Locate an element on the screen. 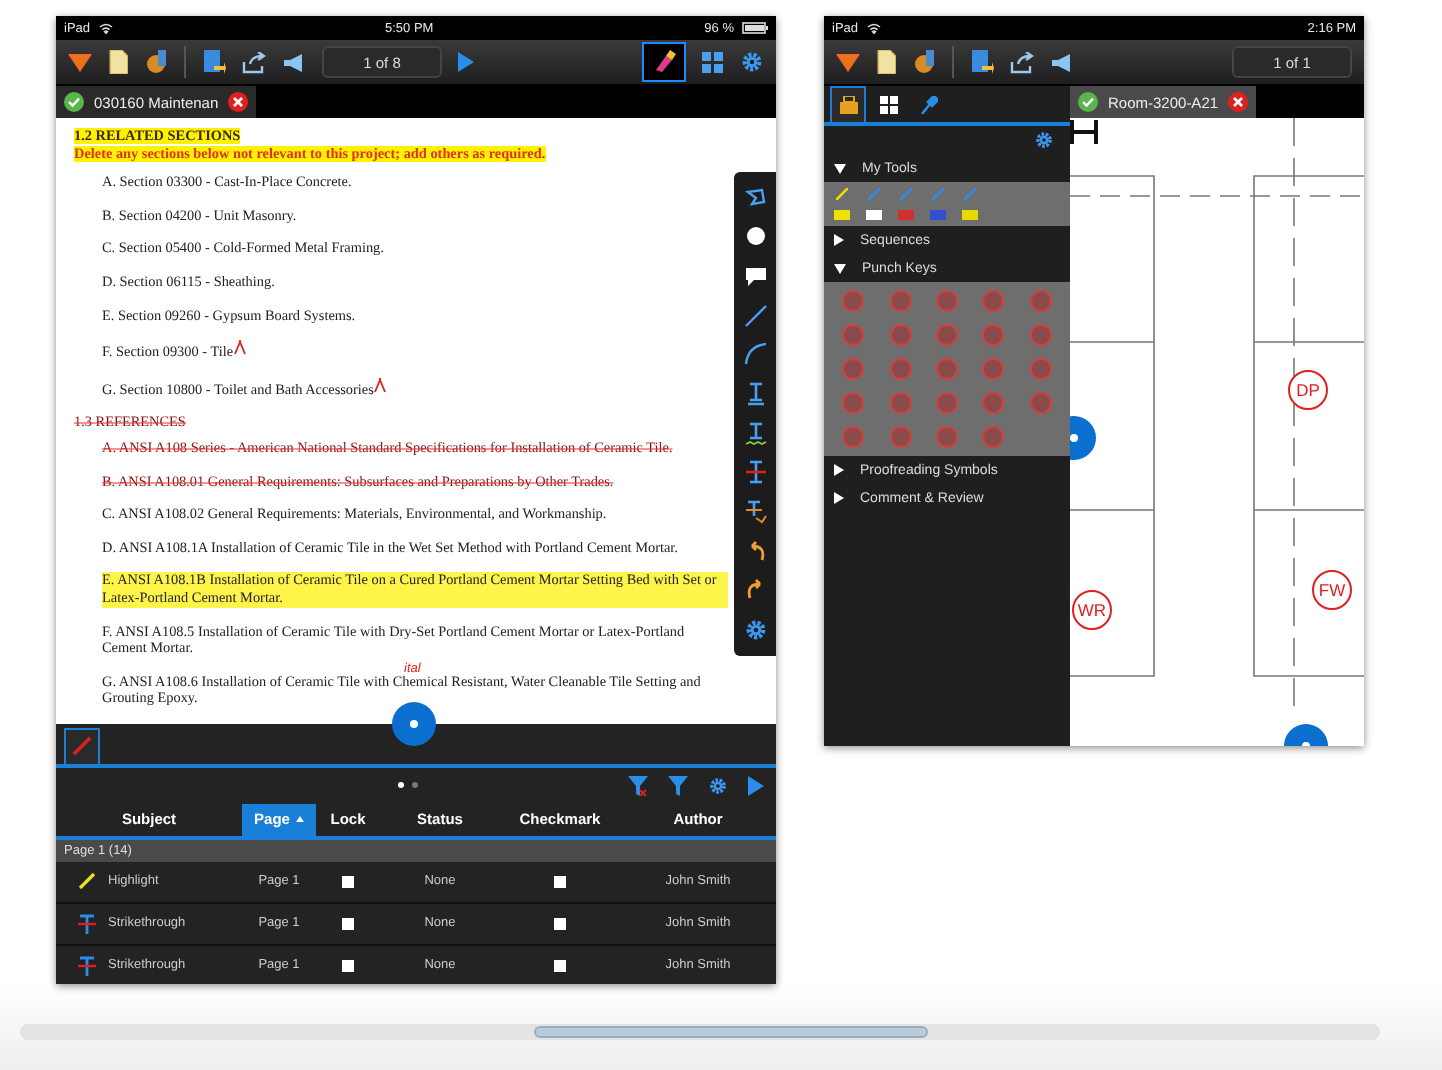 The height and width of the screenshot is (1070, 1442). filter-icon is located at coordinates (678, 785).